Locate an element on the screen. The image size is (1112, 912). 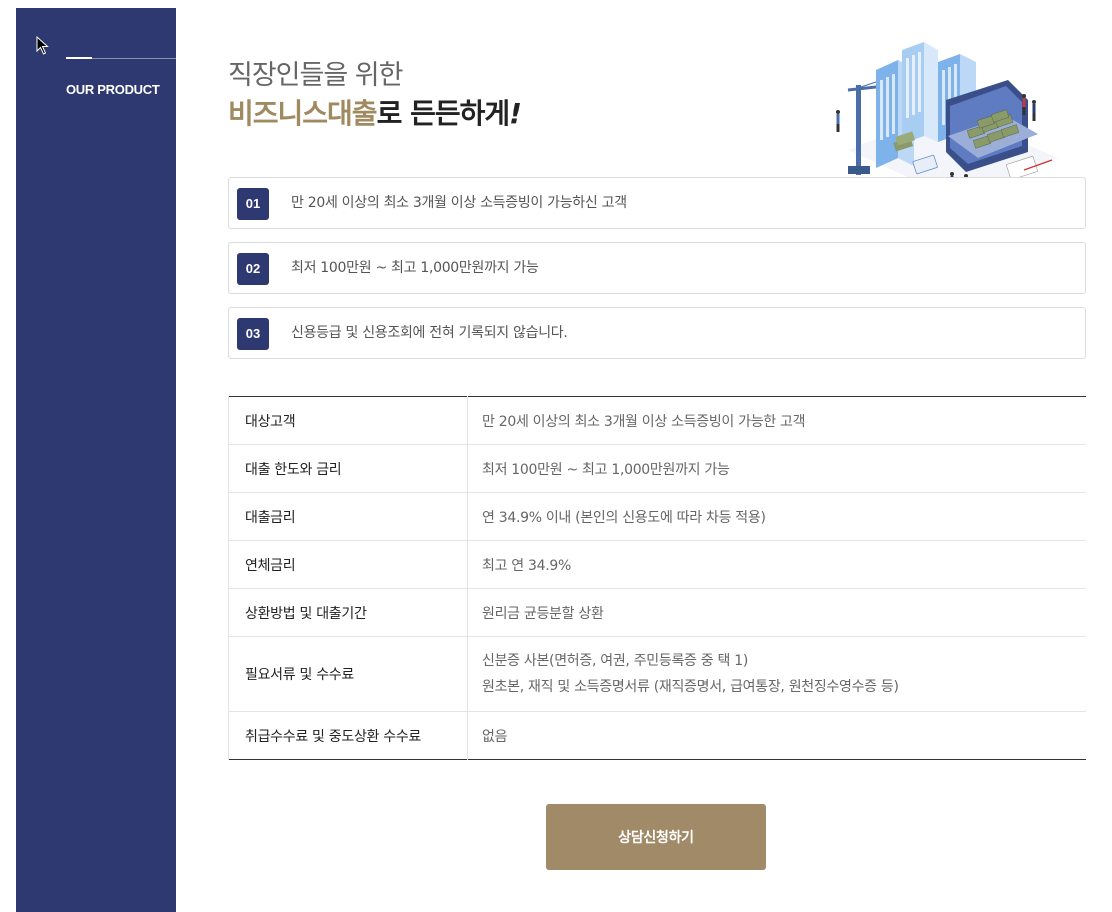
mouse-cursor-icon is located at coordinates (42, 45).